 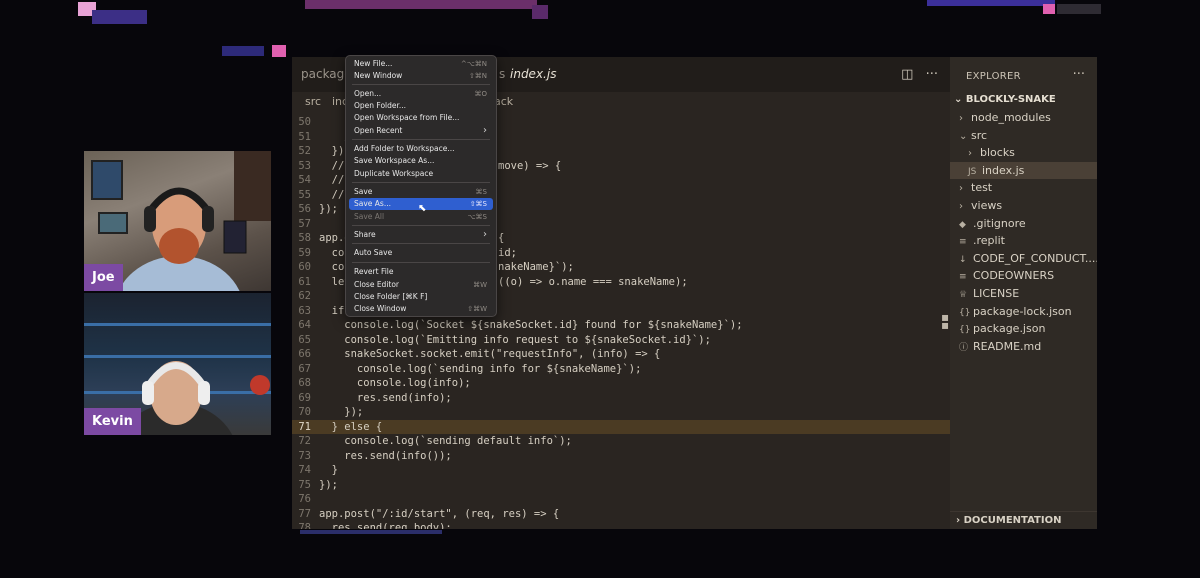 What do you see at coordinates (373, 252) in the screenshot?
I see `menu-item-label: Auto Save` at bounding box center [373, 252].